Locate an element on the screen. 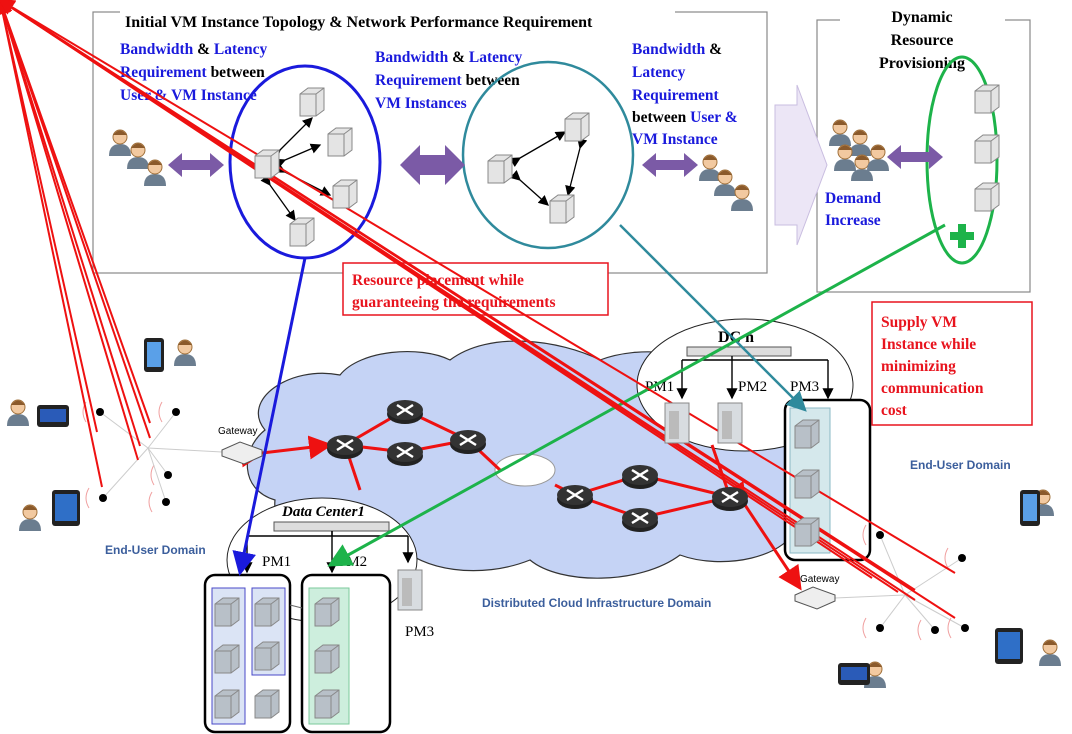 This screenshot has height=734, width=1072. left-requirement-line1: Bandwidth & Latency is located at coordinates (194, 49).